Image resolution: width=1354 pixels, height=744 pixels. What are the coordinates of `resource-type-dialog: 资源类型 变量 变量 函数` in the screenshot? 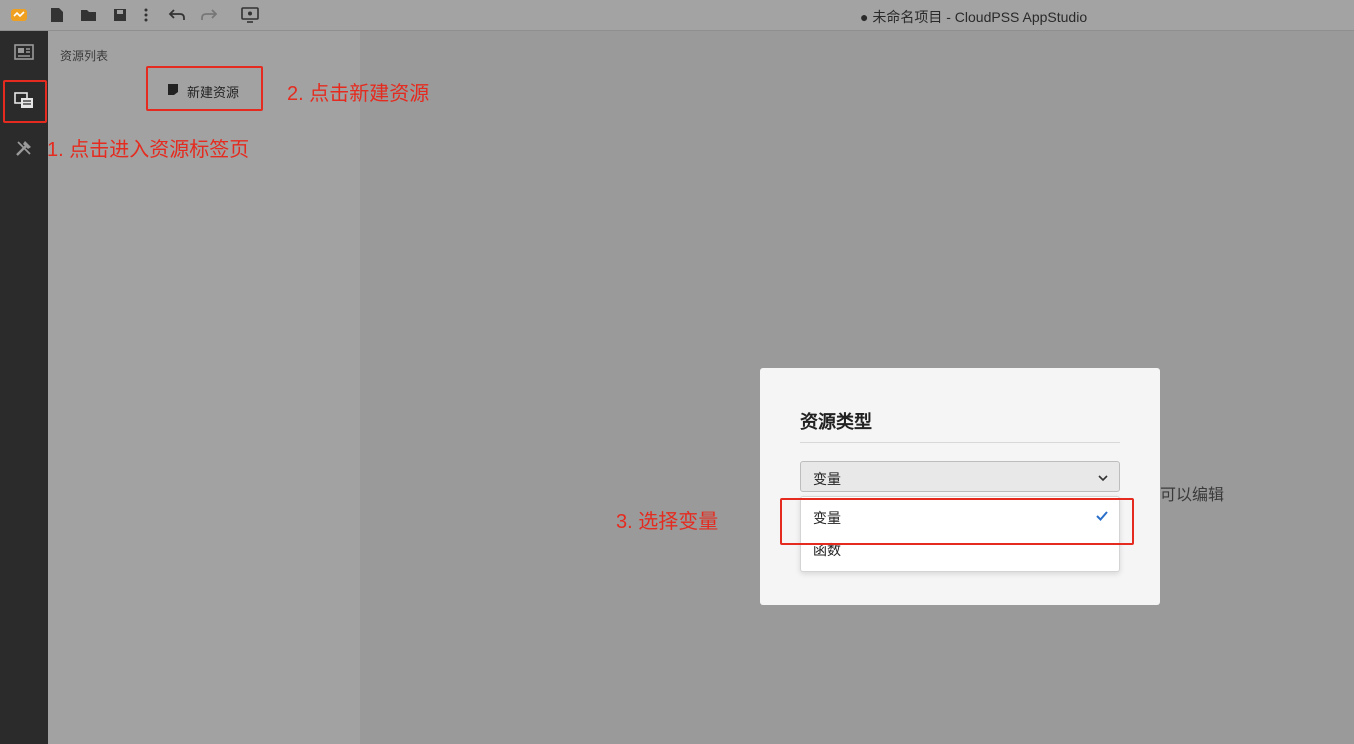 It's located at (960, 486).